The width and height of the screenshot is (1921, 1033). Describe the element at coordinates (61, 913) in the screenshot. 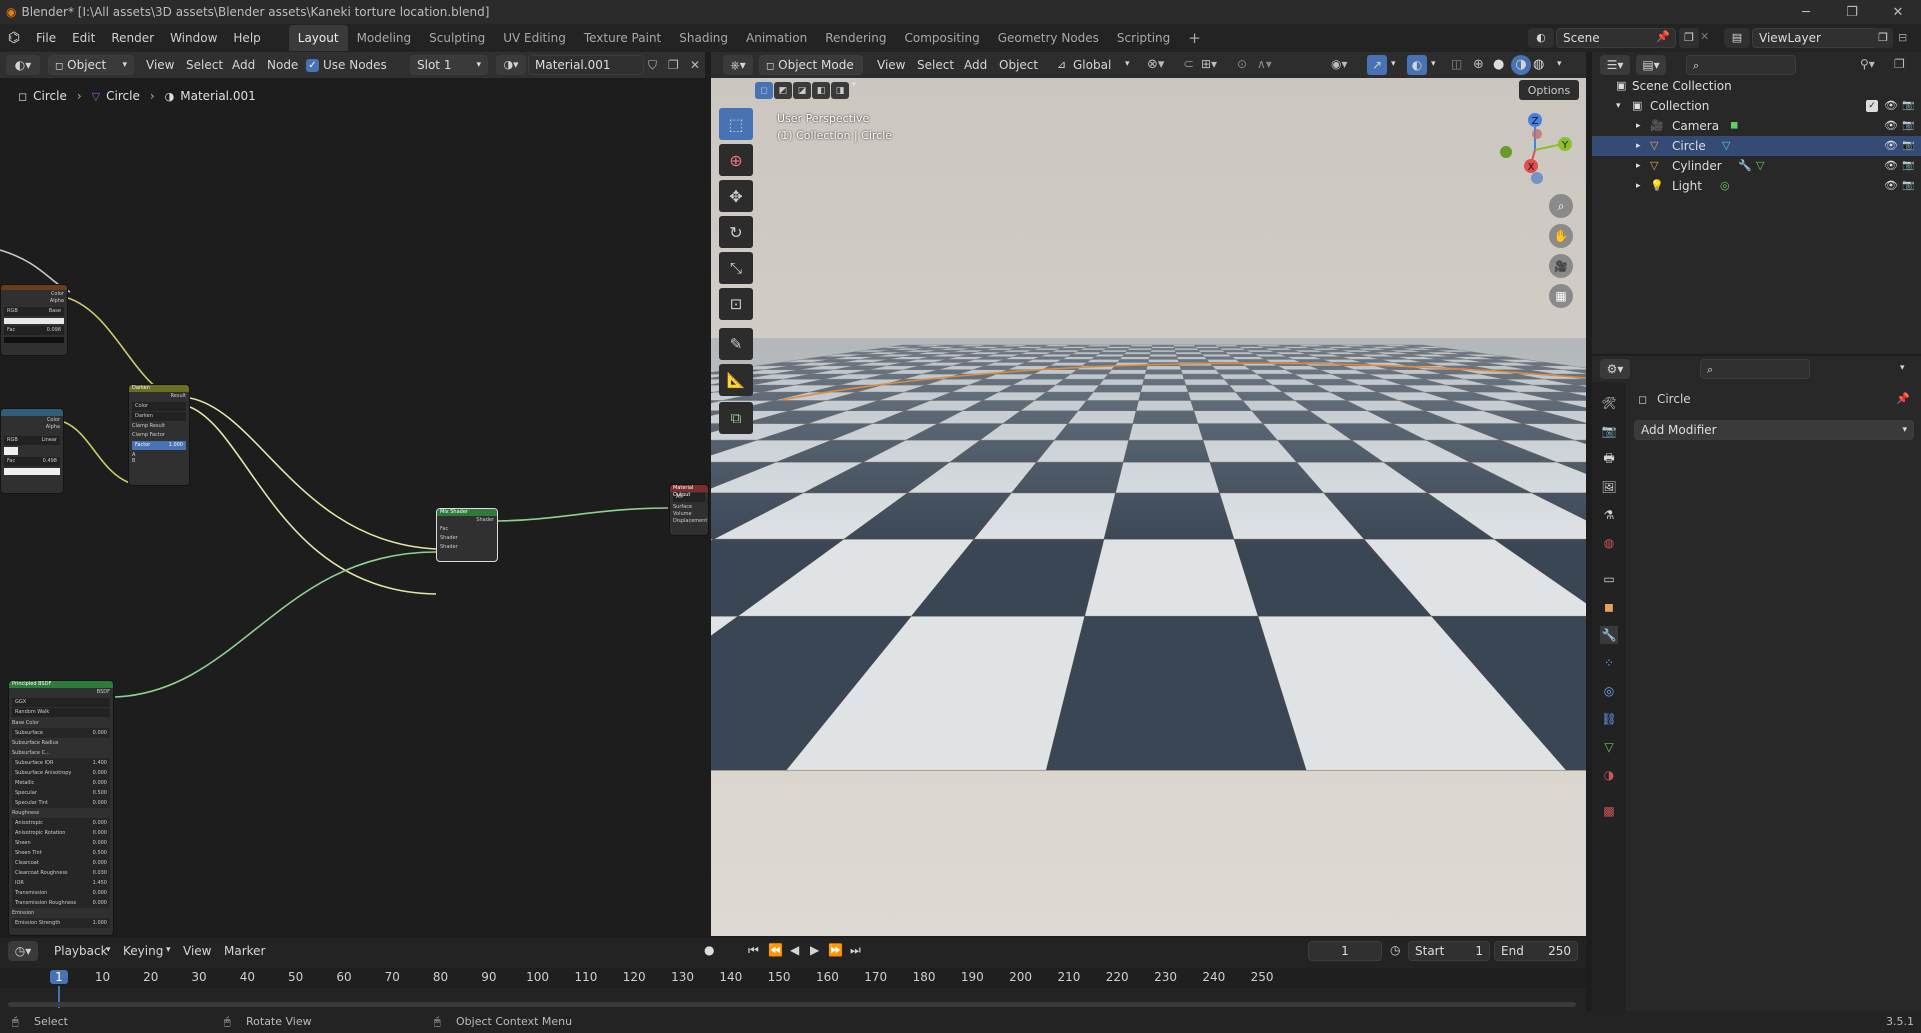

I see `bsdf-input-row: Emission` at that location.